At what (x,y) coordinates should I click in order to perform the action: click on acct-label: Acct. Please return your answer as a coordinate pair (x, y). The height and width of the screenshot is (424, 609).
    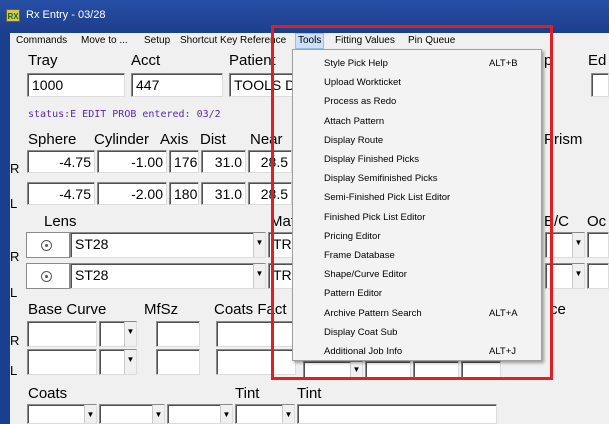
    Looking at the image, I should click on (146, 60).